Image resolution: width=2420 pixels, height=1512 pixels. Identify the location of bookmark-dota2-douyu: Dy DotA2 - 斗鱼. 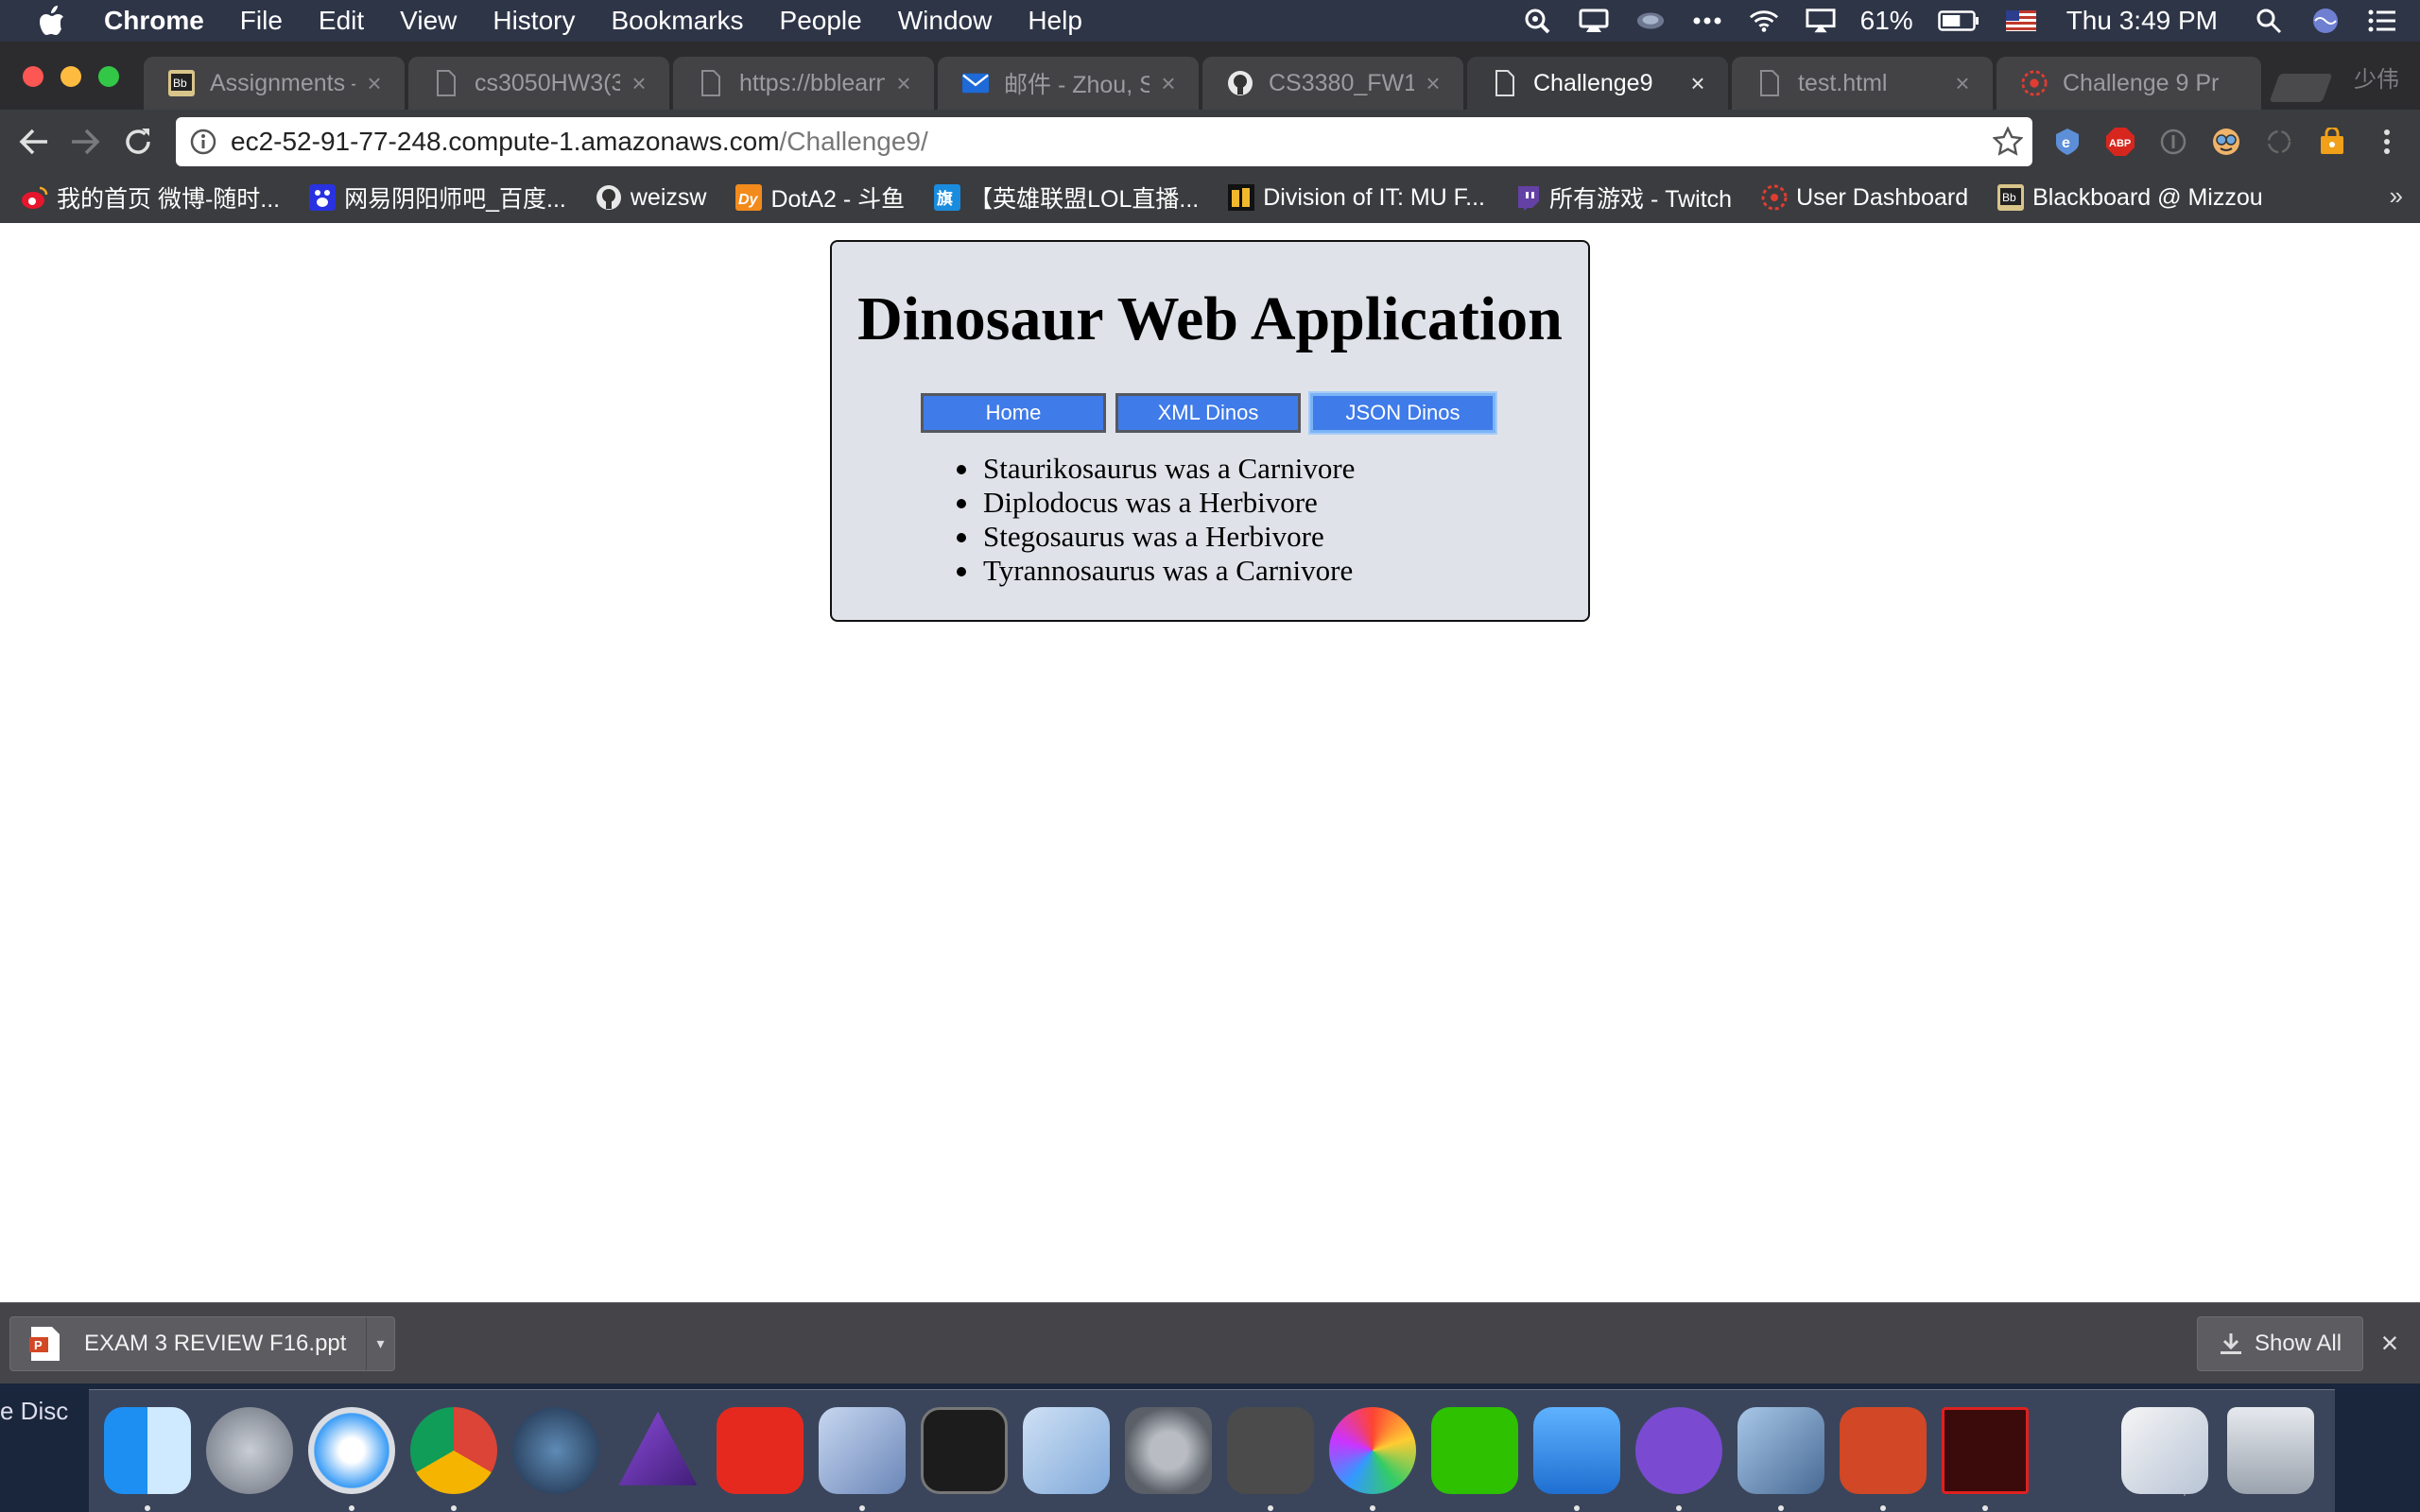
(820, 197).